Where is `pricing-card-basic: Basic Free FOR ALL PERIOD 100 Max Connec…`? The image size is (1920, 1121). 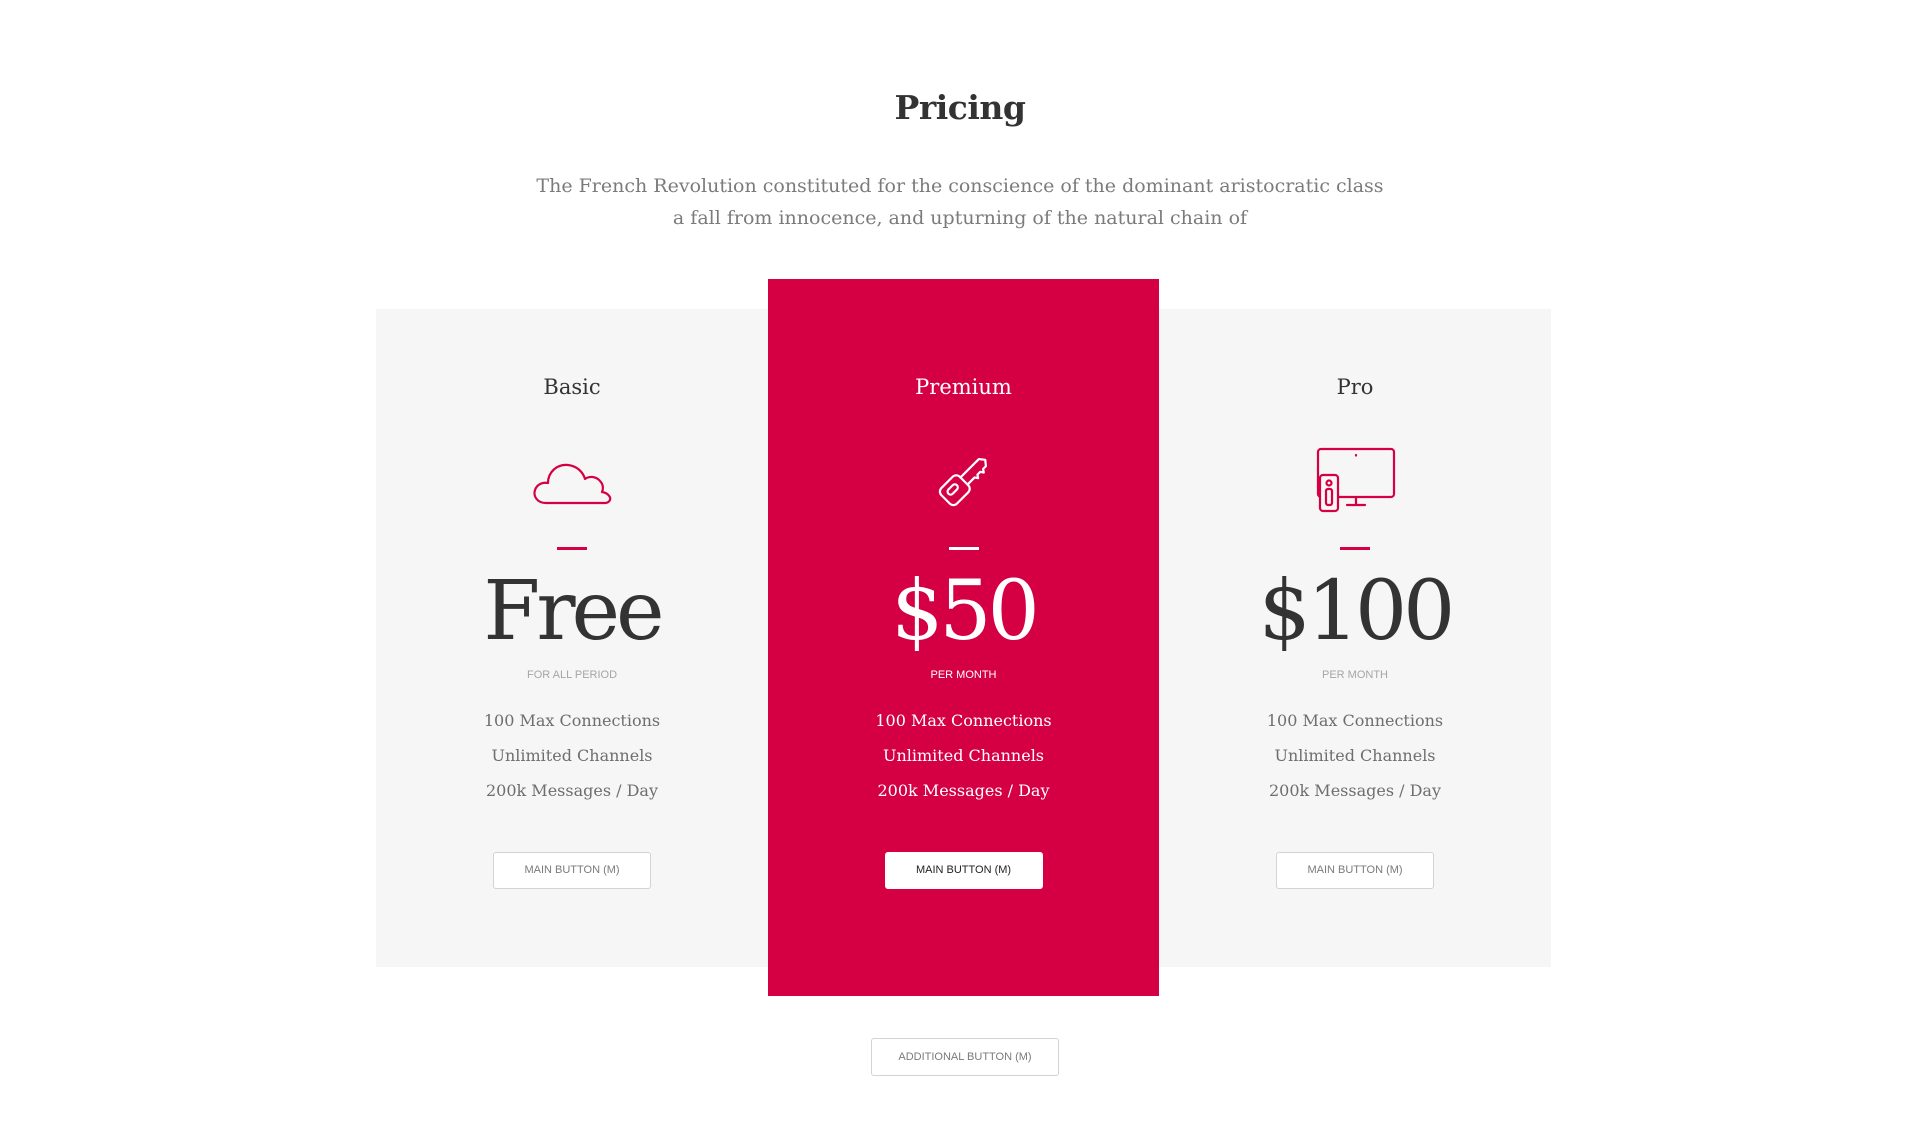
pricing-card-basic: Basic Free FOR ALL PERIOD 100 Max Connec… is located at coordinates (572, 638).